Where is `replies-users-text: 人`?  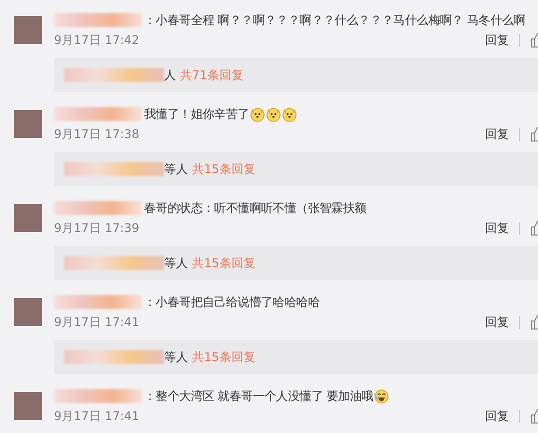 replies-users-text: 人 is located at coordinates (170, 75).